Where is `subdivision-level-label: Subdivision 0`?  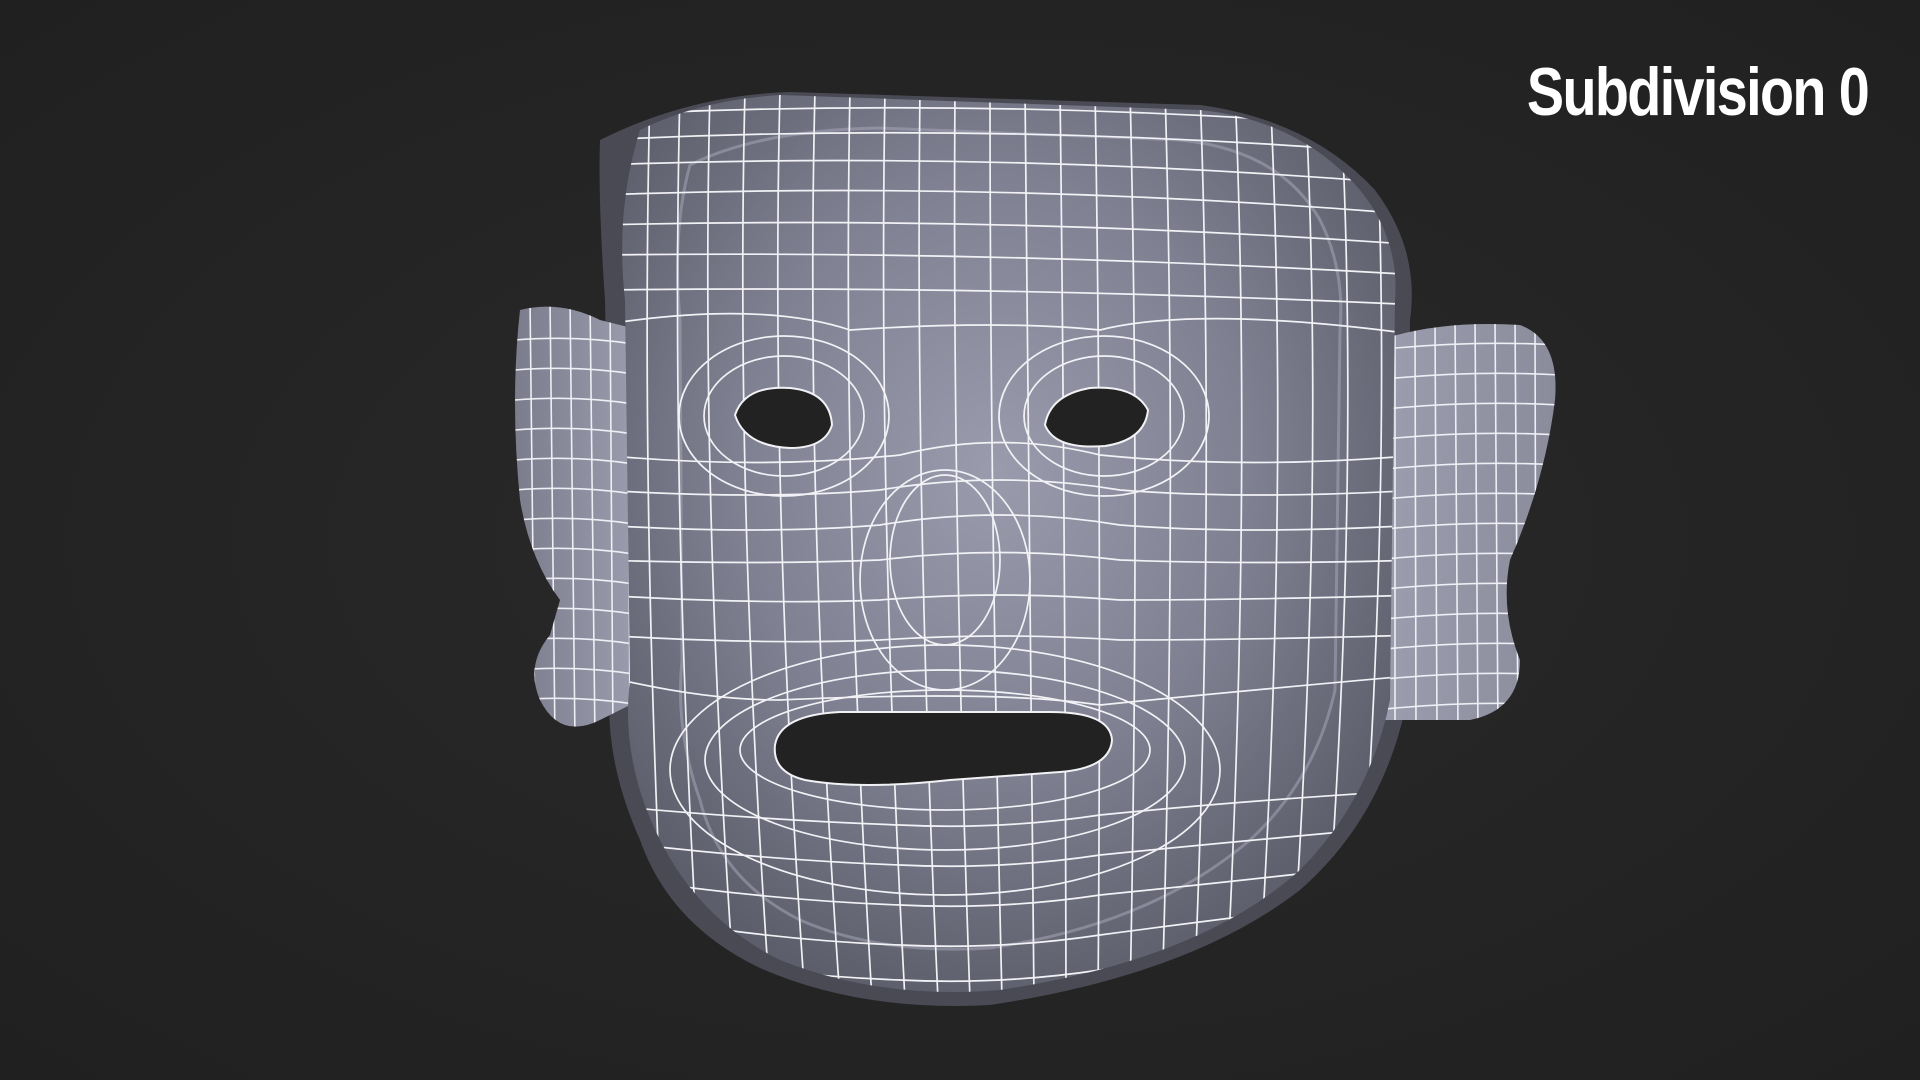 subdivision-level-label: Subdivision 0 is located at coordinates (1698, 92).